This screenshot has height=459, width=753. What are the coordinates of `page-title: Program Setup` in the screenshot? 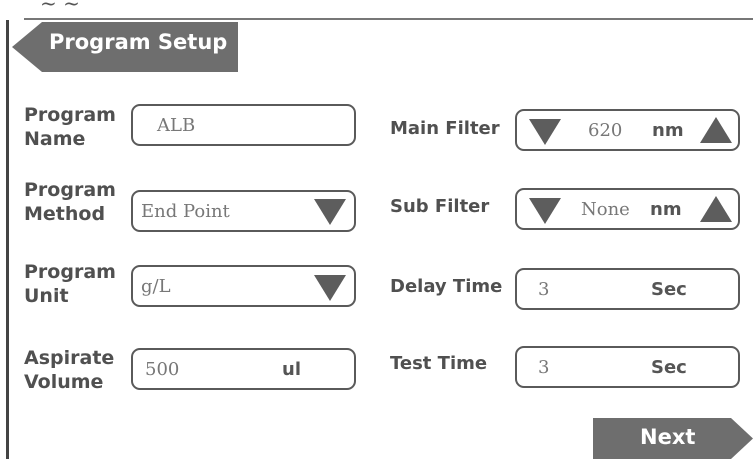 It's located at (138, 42).